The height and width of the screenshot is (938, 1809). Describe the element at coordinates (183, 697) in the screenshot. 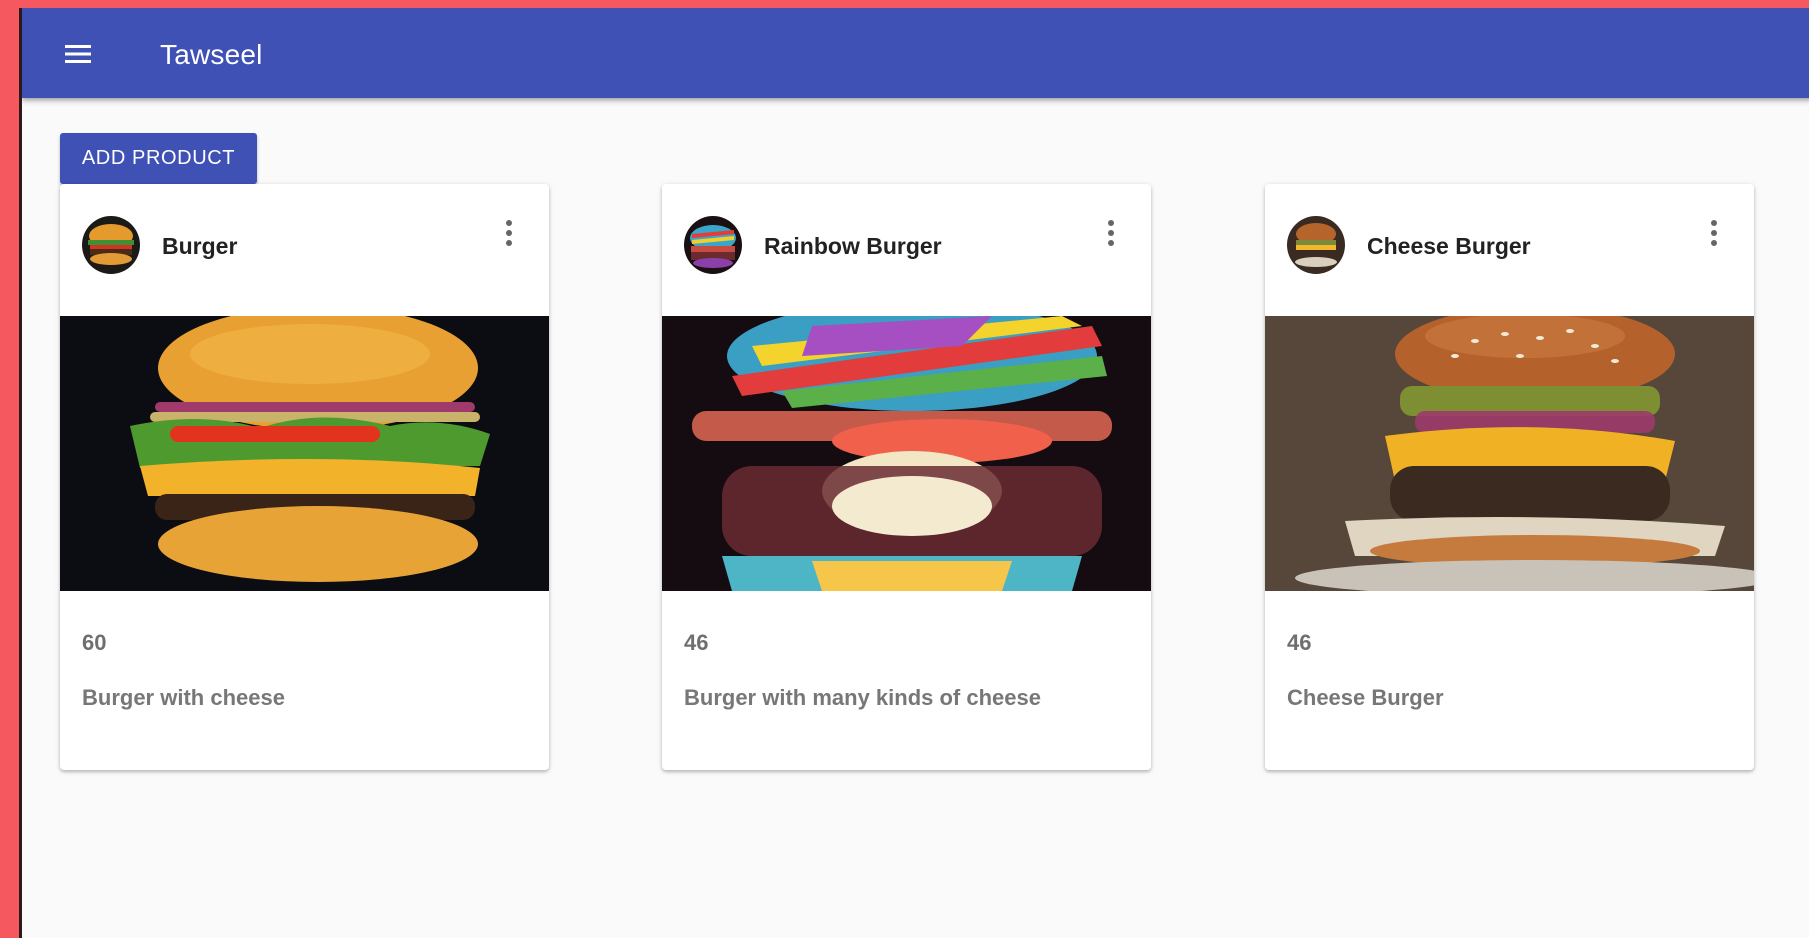

I see `product-description: Burger with cheese` at that location.